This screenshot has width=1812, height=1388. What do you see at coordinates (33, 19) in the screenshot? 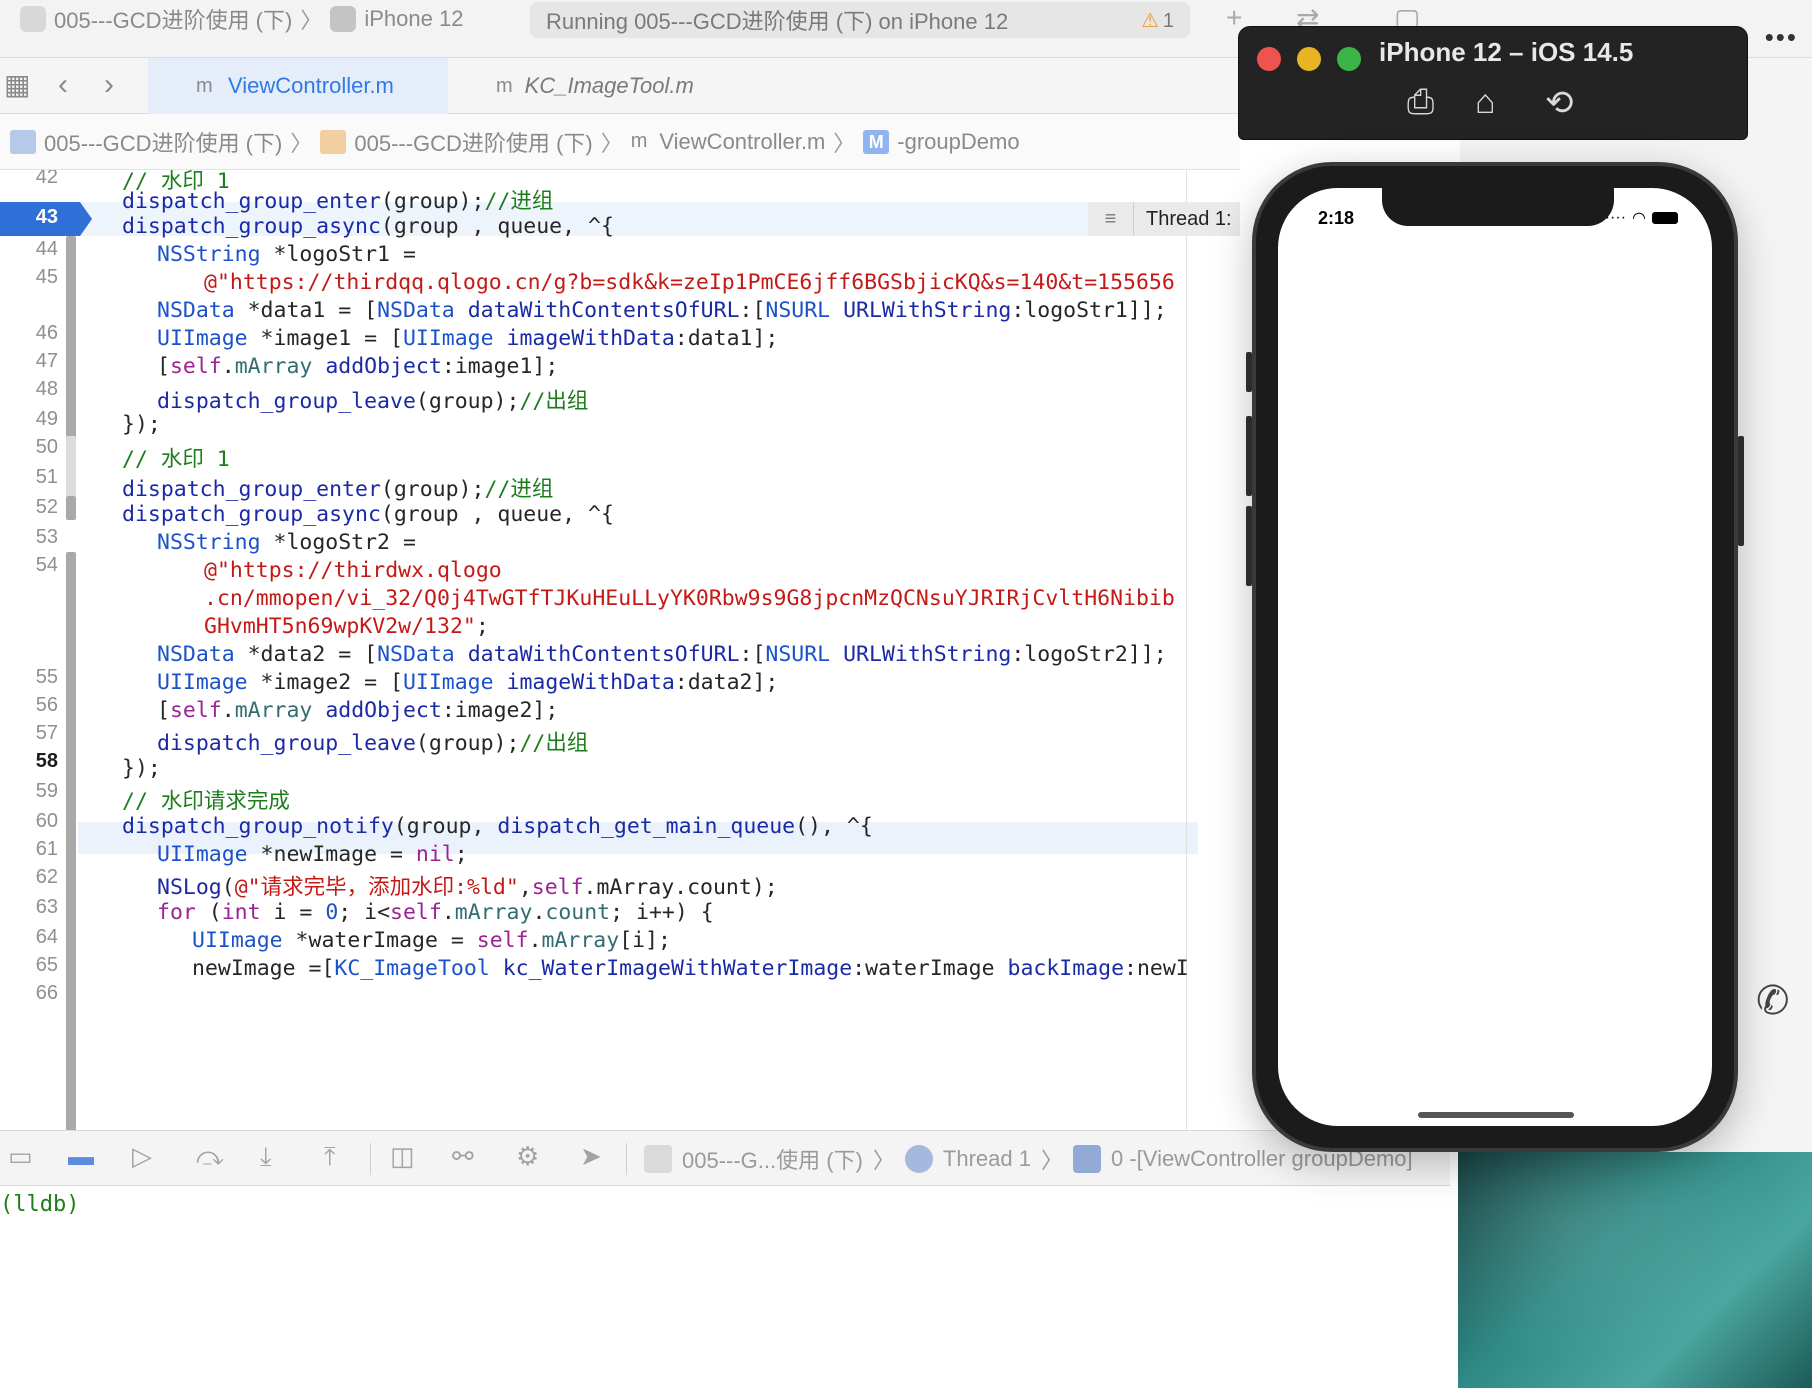
I see `scheme-app-icon` at bounding box center [33, 19].